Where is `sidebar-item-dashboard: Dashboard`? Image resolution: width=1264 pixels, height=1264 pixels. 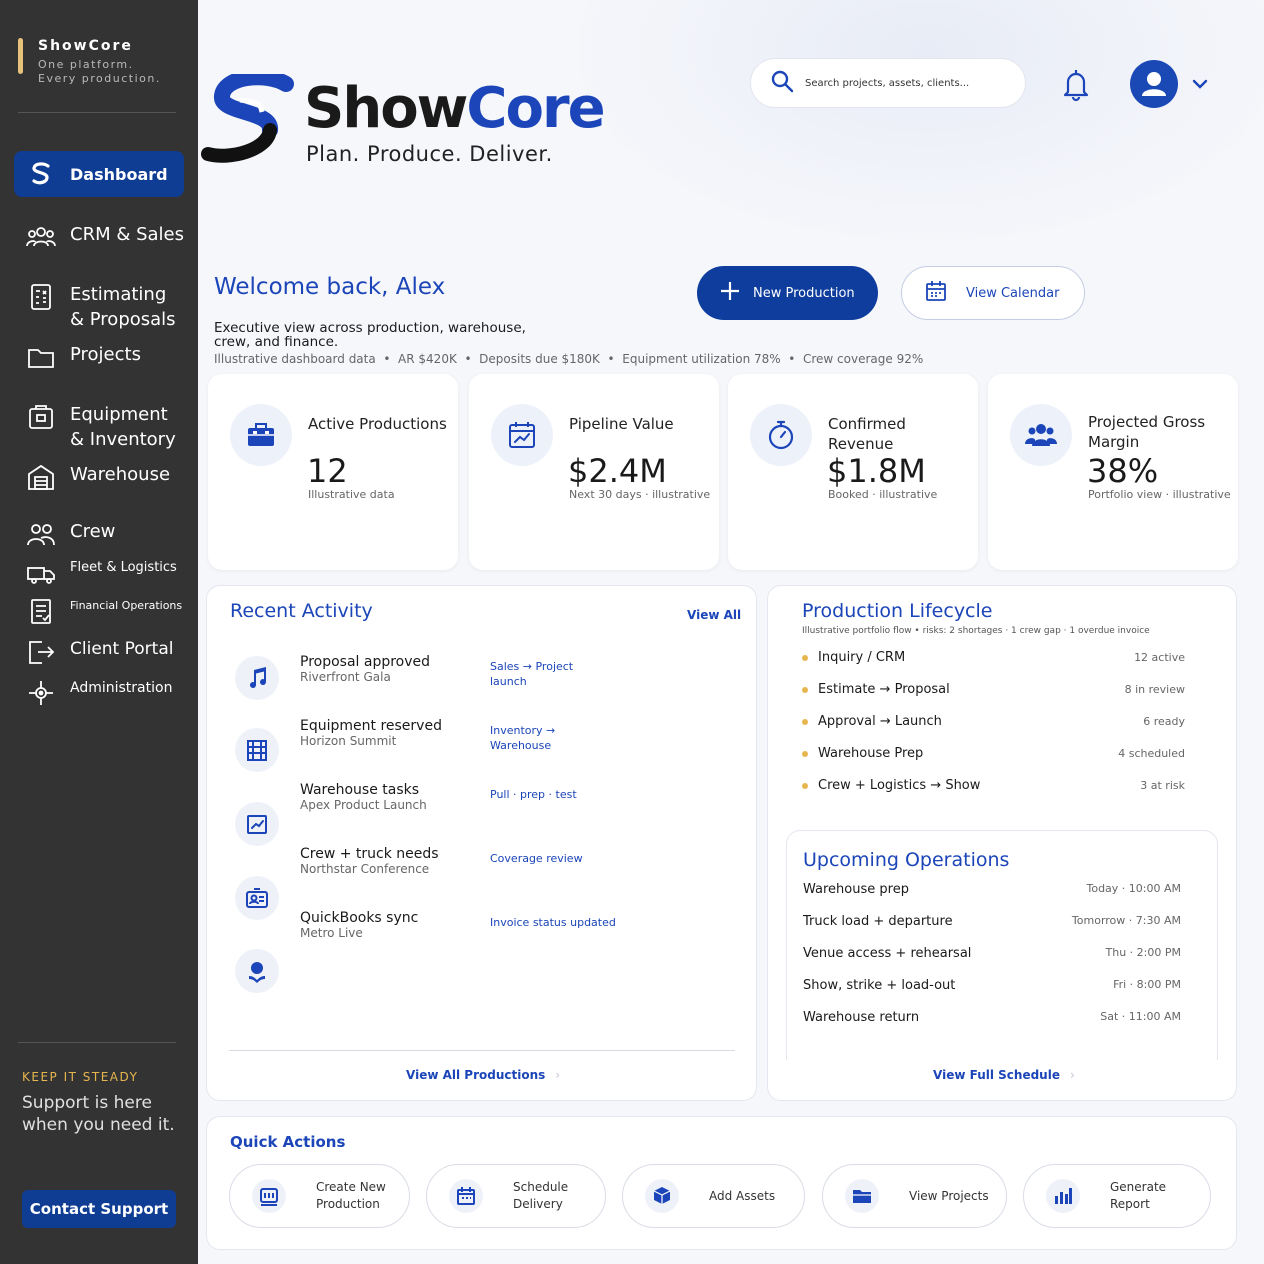 sidebar-item-dashboard: Dashboard is located at coordinates (99, 174).